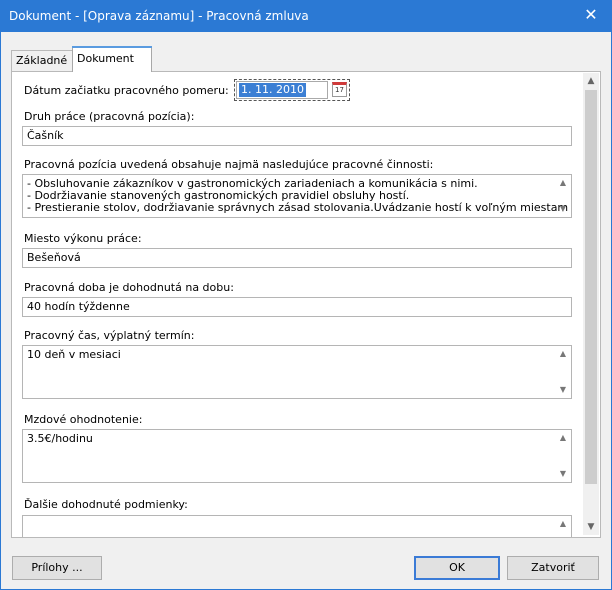 The height and width of the screenshot is (590, 612). Describe the element at coordinates (74, 354) in the screenshot. I see `work-time-value: 10 deň v mesiaci` at that location.